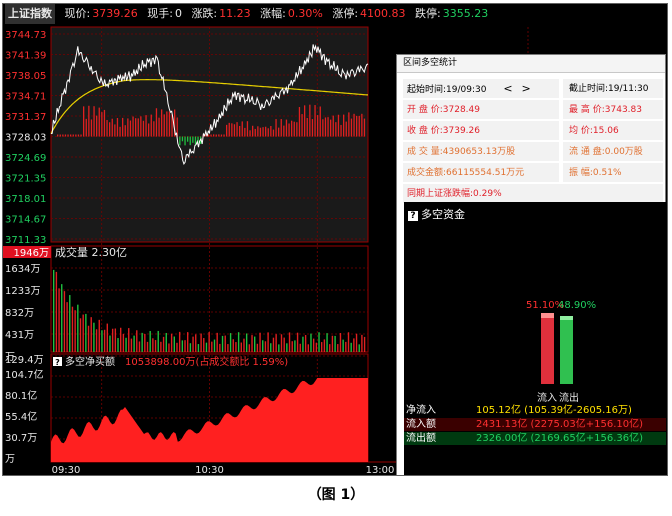  Describe the element at coordinates (628, 89) in the screenshot. I see `end-time-value: 19/11:30` at that location.